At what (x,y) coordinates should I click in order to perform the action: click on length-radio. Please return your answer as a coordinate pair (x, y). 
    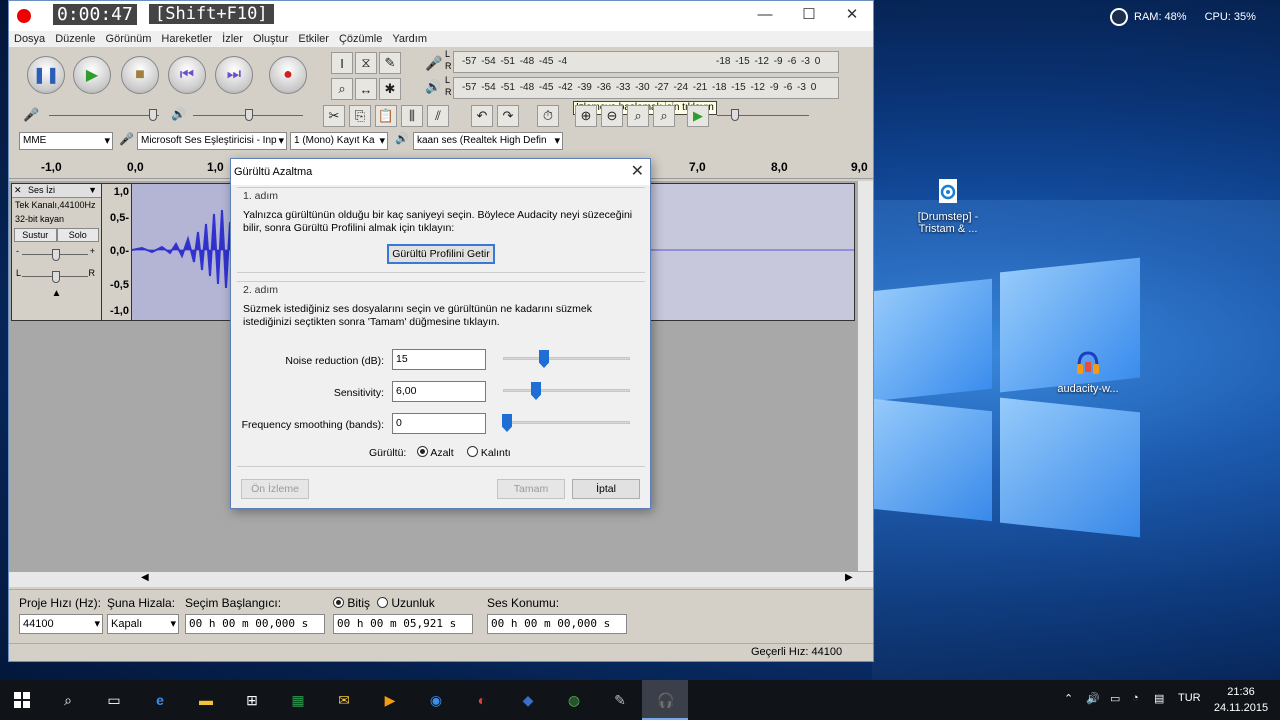
    Looking at the image, I should click on (382, 602).